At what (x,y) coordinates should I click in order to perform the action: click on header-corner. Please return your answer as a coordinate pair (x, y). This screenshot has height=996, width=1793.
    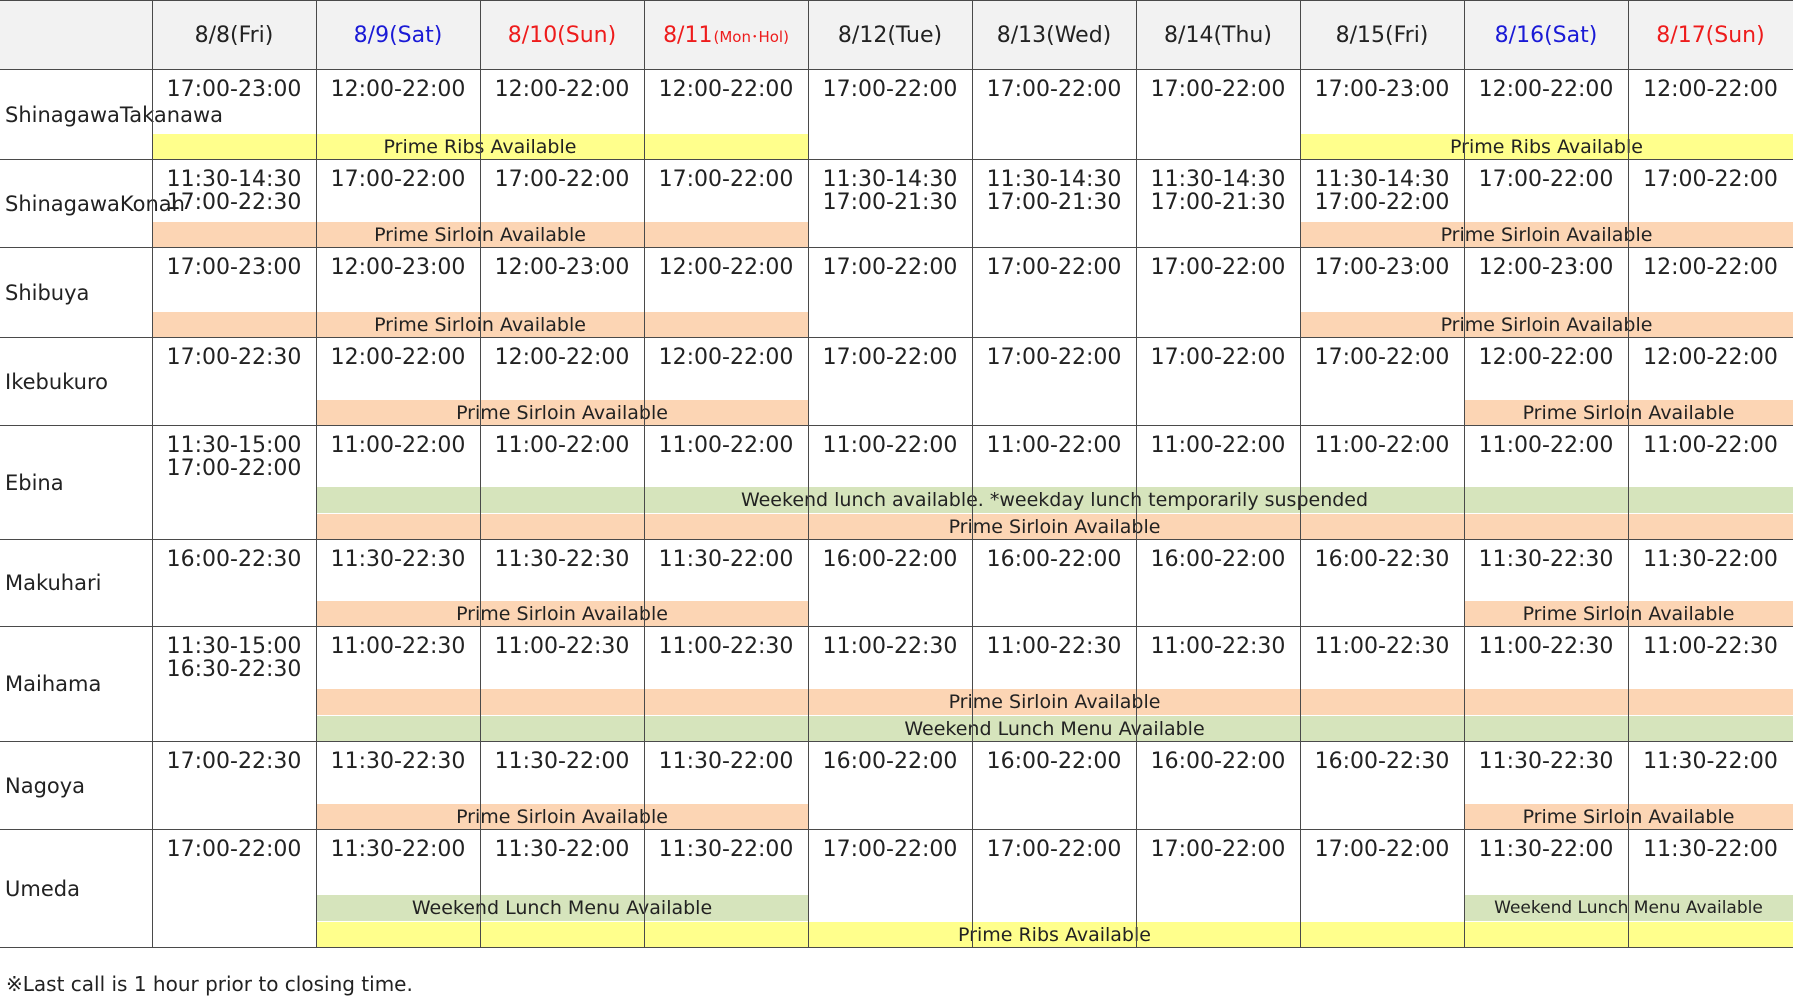
    Looking at the image, I should click on (76, 35).